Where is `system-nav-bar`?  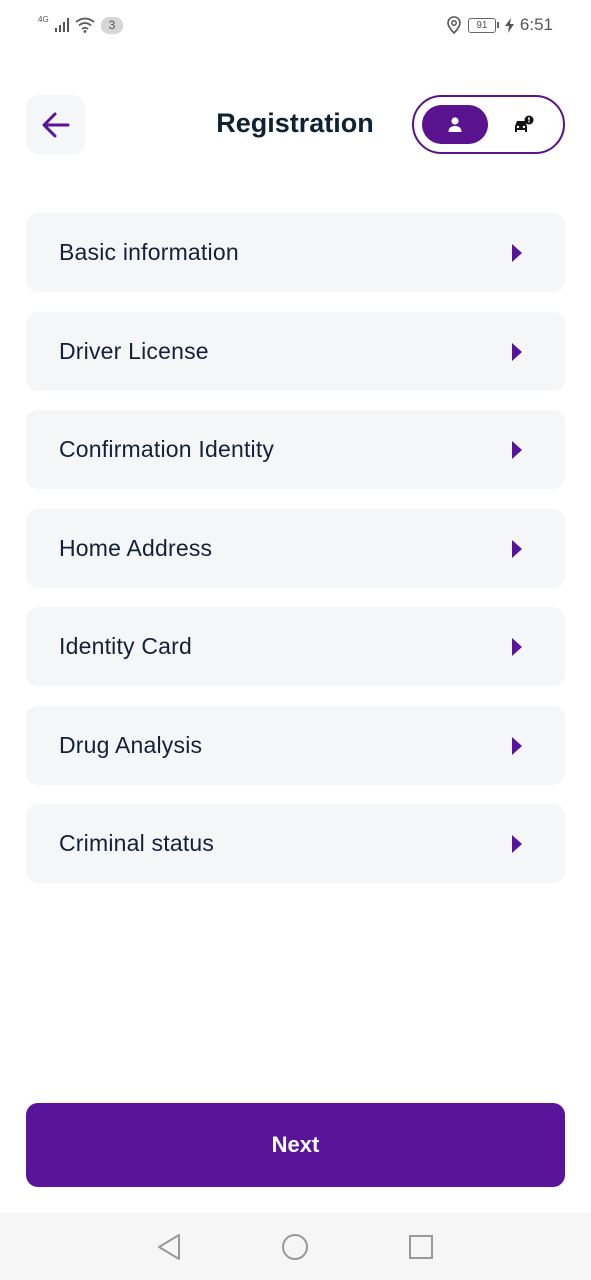 system-nav-bar is located at coordinates (295, 1246).